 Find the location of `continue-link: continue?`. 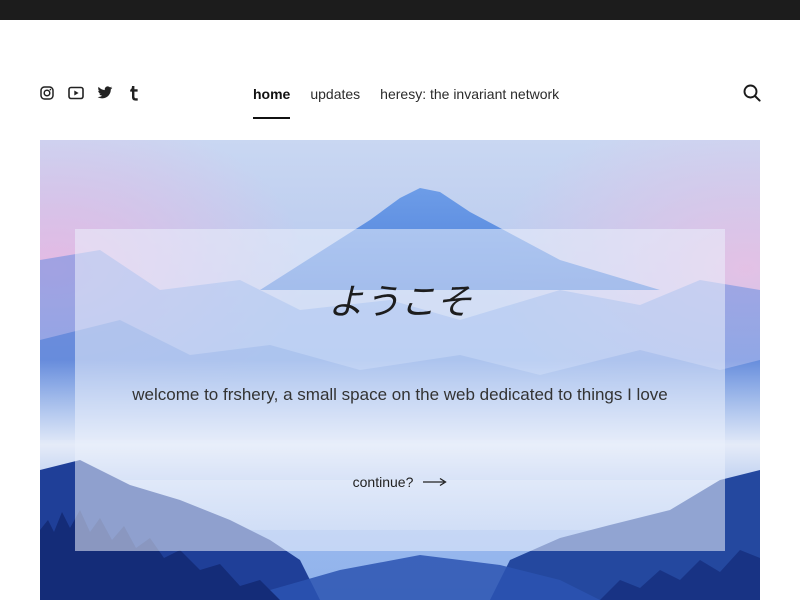

continue-link: continue? is located at coordinates (400, 482).